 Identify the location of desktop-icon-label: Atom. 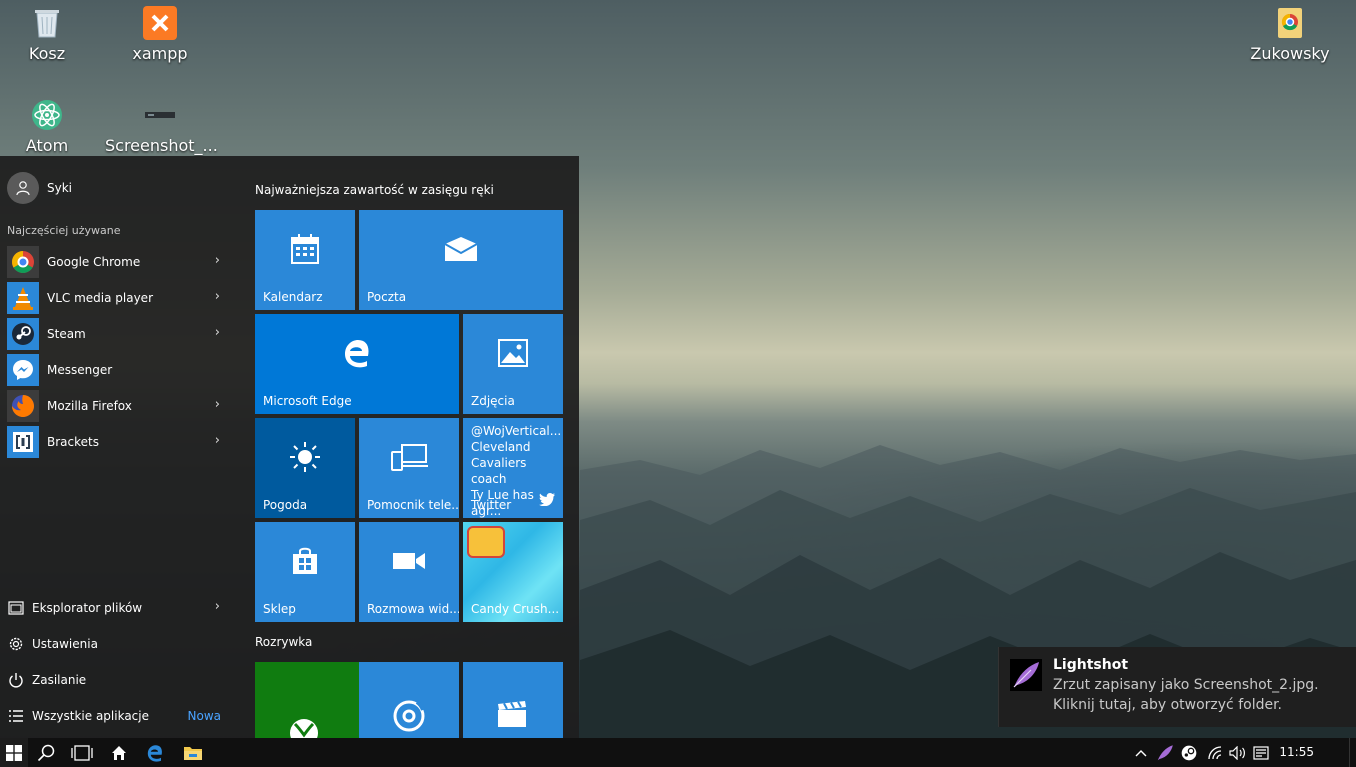
(47, 145).